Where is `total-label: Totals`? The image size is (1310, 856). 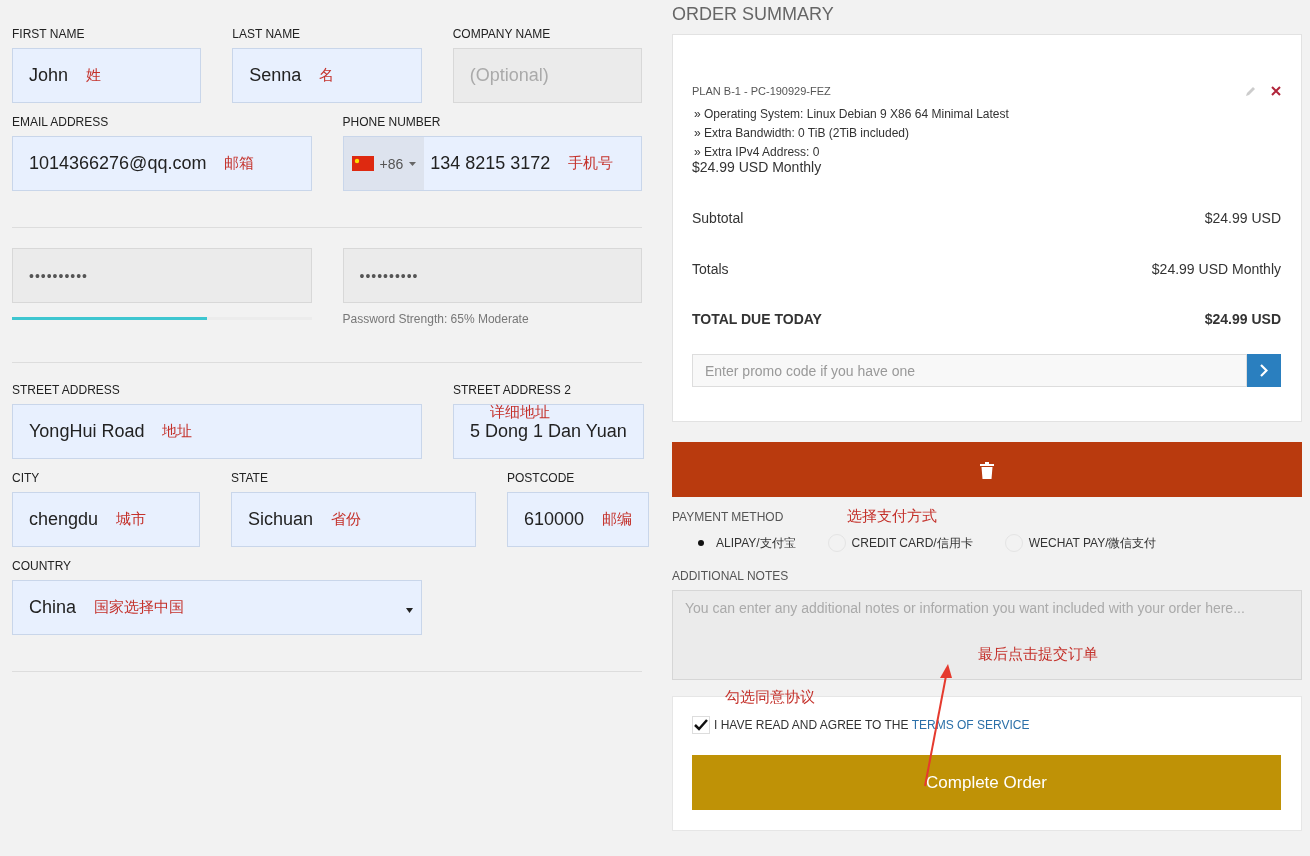
total-label: Totals is located at coordinates (710, 269).